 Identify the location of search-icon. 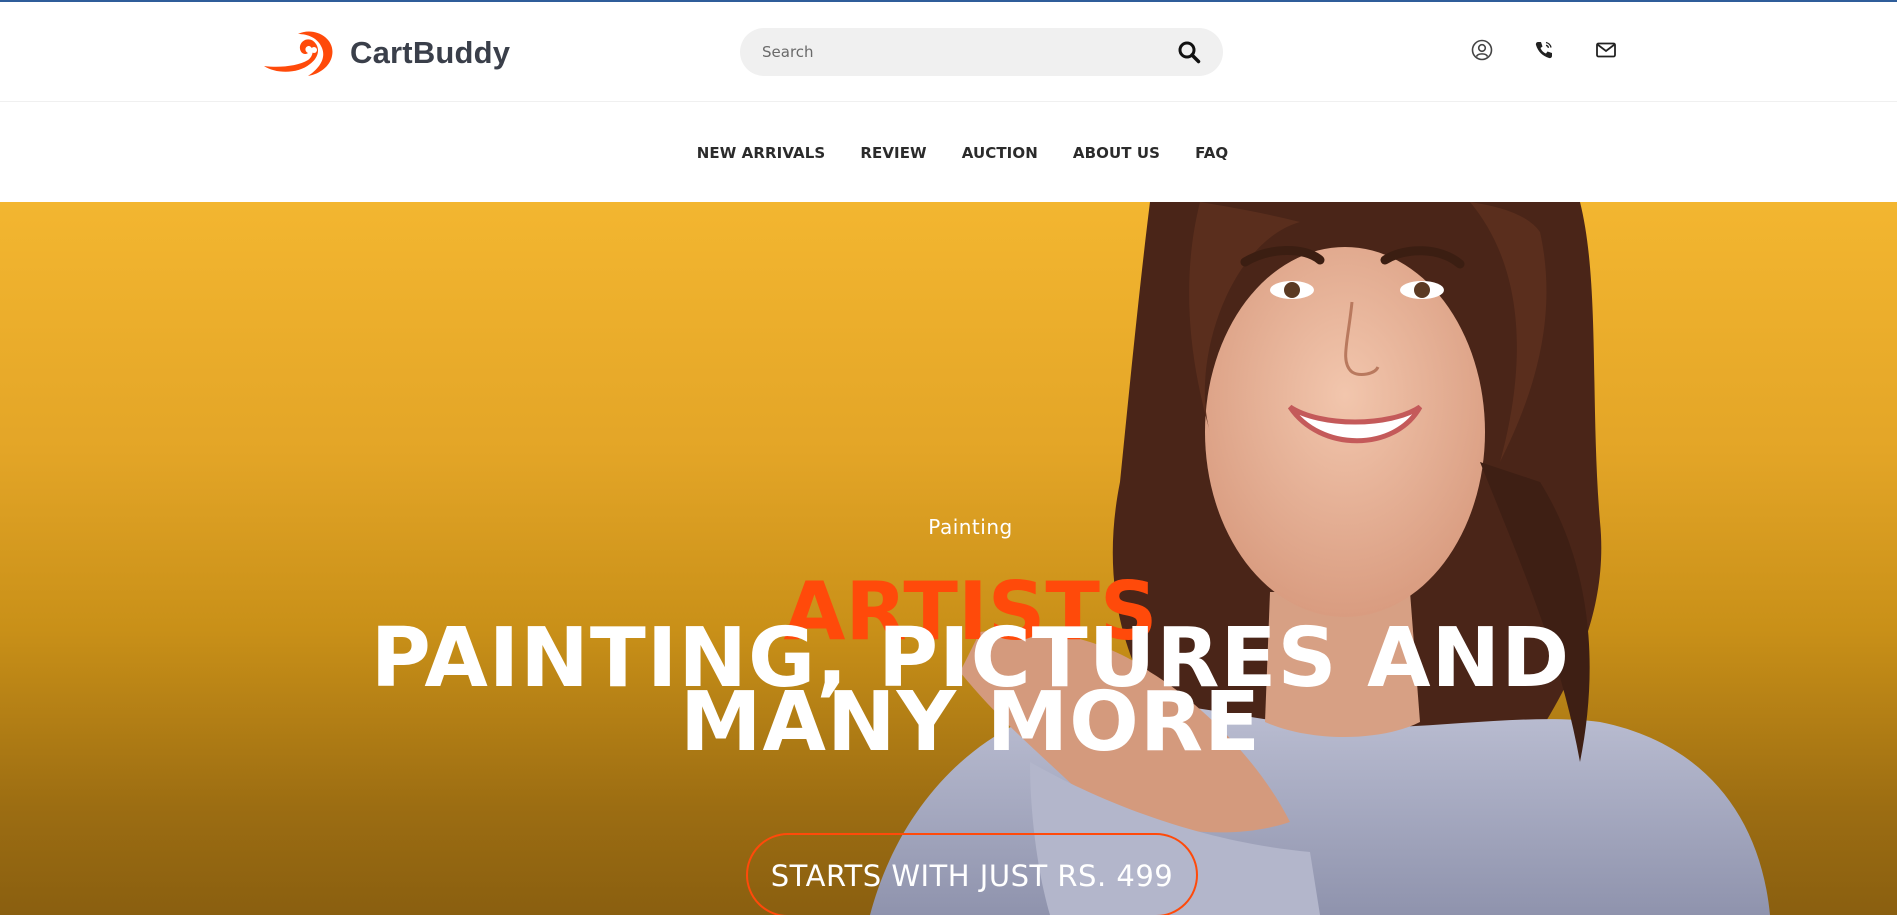
(1189, 52).